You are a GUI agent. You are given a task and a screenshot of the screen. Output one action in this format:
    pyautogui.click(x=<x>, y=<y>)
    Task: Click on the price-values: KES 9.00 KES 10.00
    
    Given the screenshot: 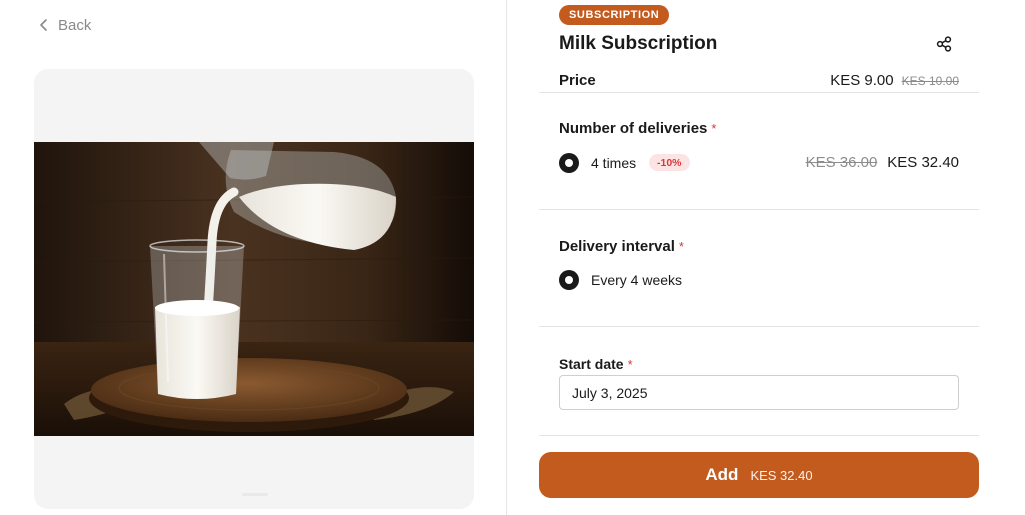 What is the action you would take?
    pyautogui.click(x=894, y=80)
    